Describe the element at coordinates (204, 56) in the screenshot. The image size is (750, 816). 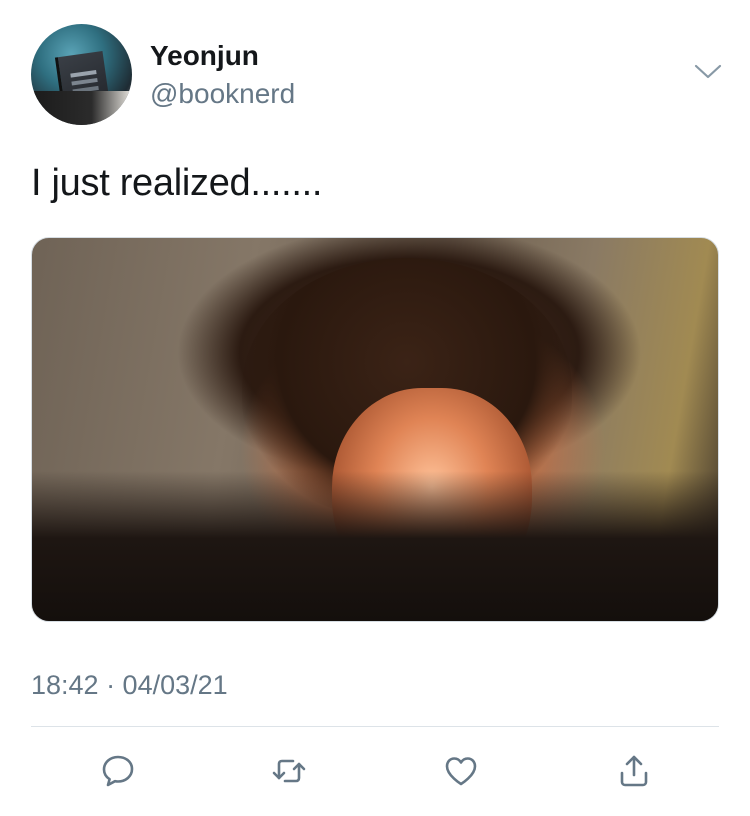
I see `display-name: Yeonjun` at that location.